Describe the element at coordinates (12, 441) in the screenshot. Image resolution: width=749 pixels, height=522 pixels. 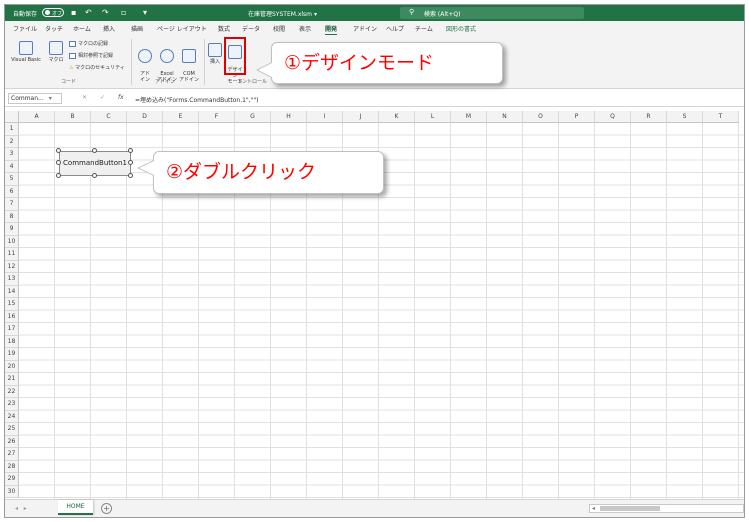
I see `row-header: 26` at that location.